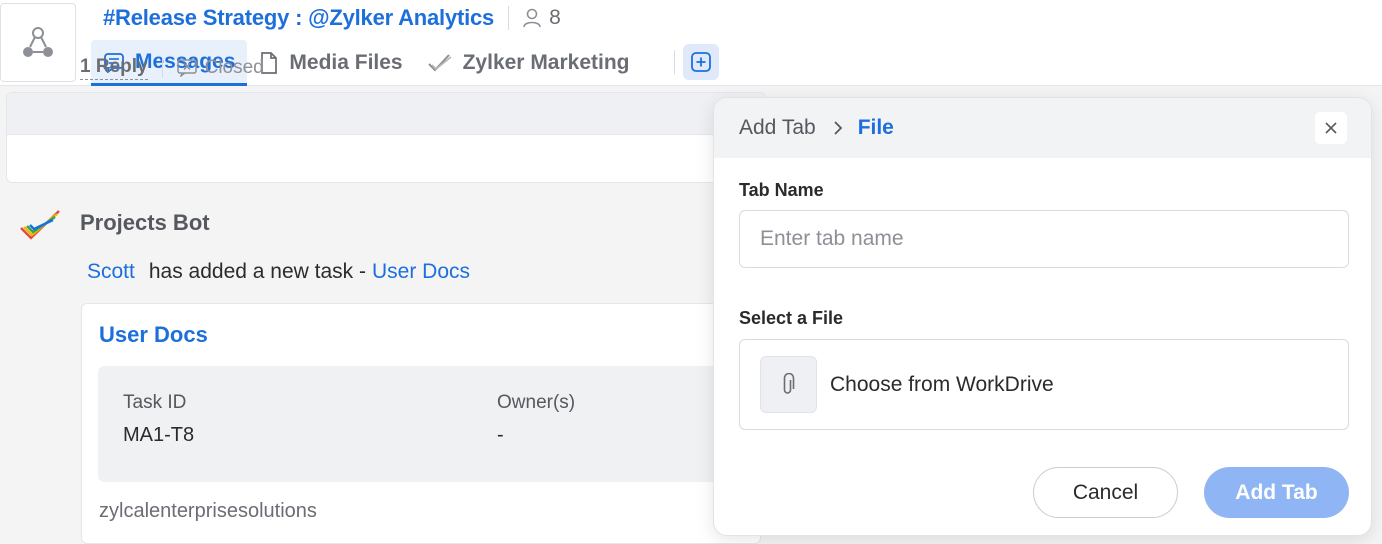  Describe the element at coordinates (114, 68) in the screenshot. I see `reply-count-link: 1 Reply` at that location.